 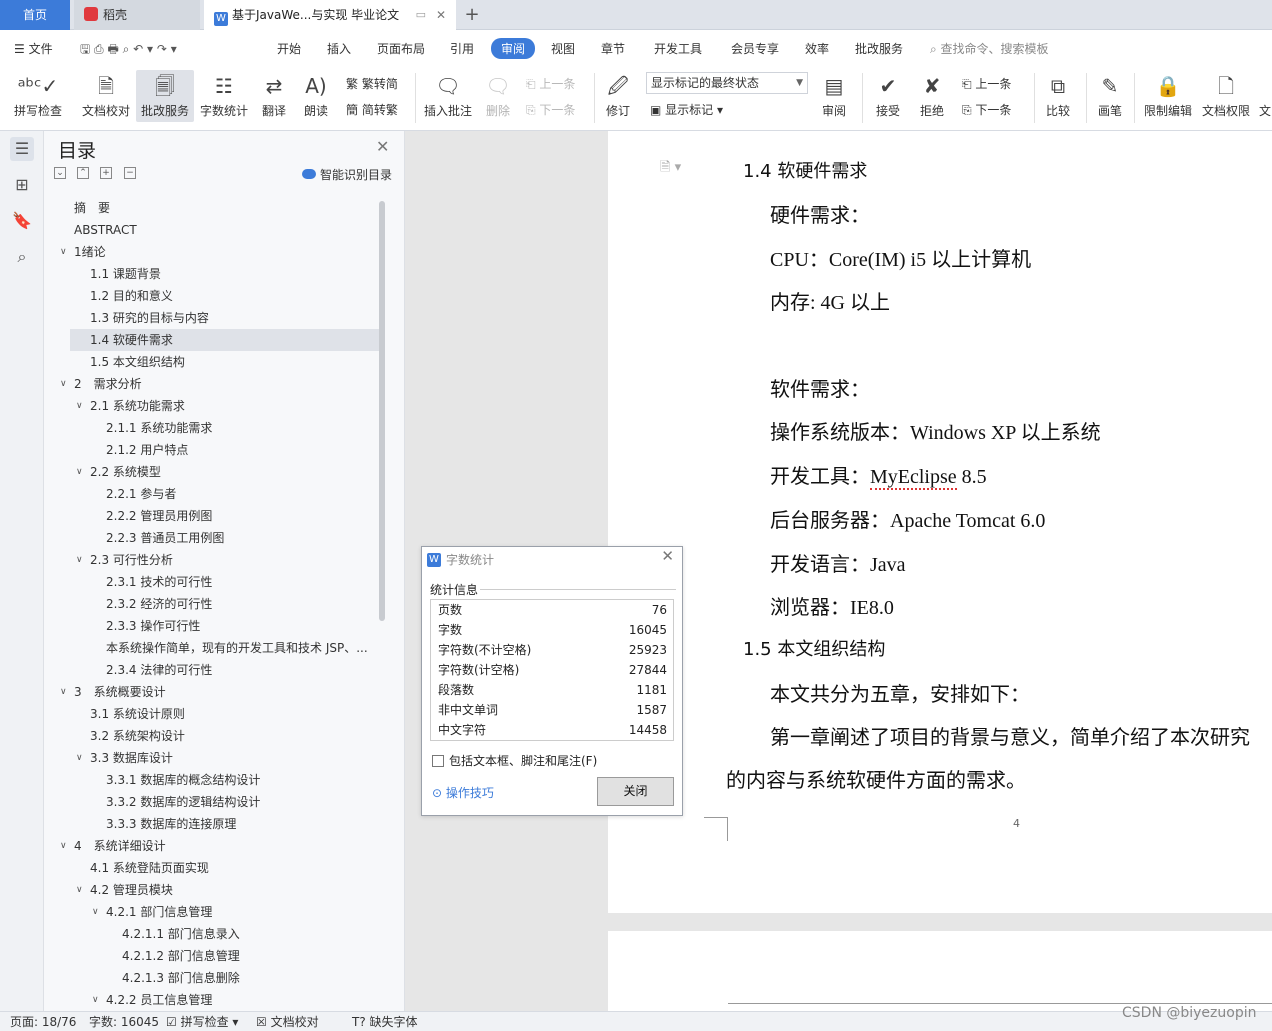 I want to click on status-spell-check: ☑ 拼写检查 ▾, so click(x=202, y=1021).